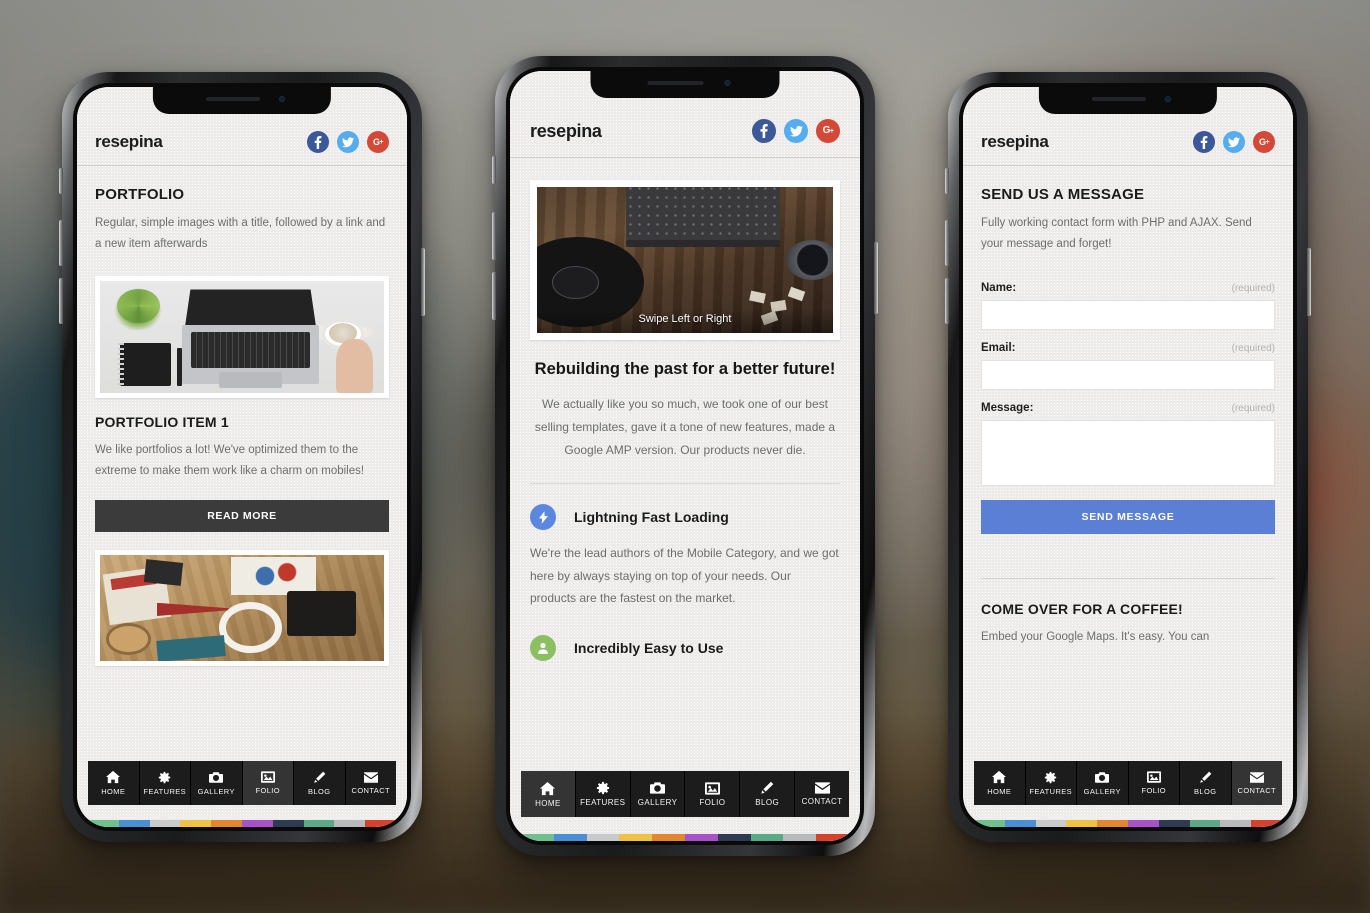 The image size is (1370, 913). I want to click on pencil-icon, so click(767, 788).